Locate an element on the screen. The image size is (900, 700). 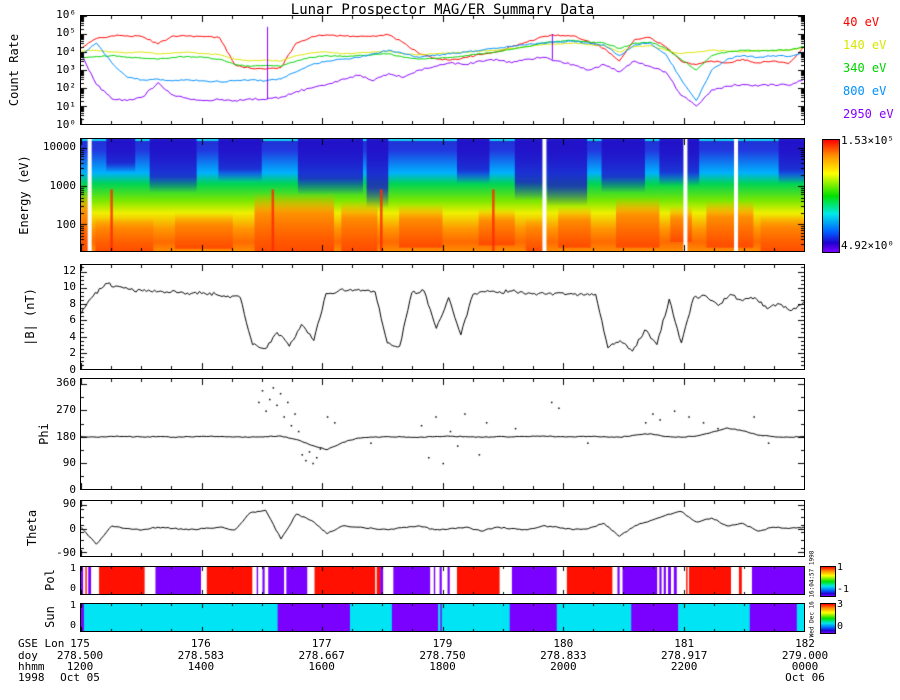
bmag-ytick: 10 is located at coordinates (69, 287).